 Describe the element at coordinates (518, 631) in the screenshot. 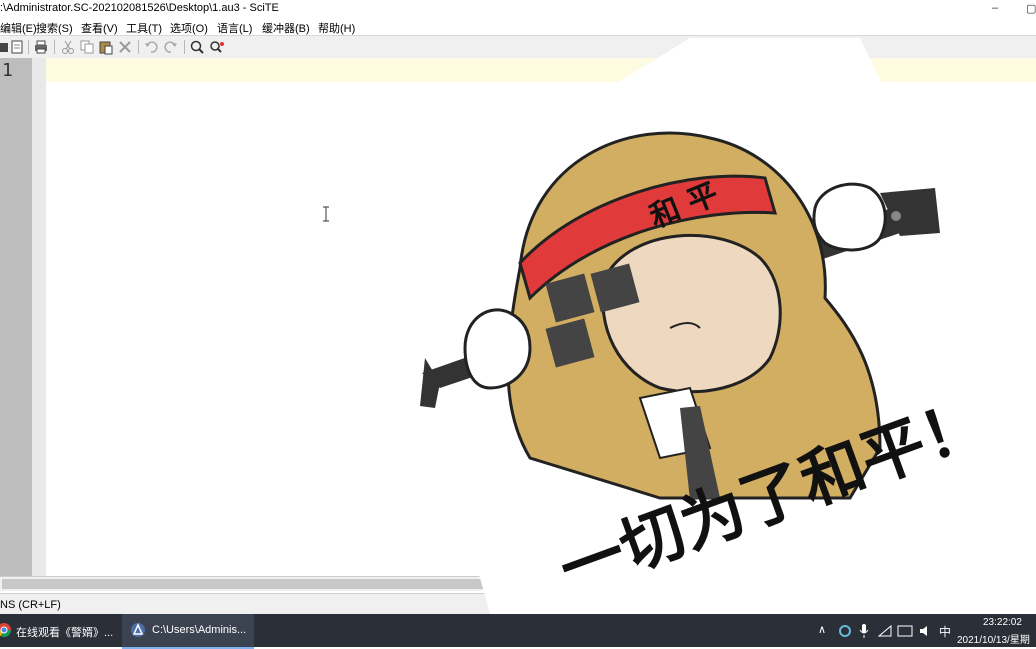

I see `taskbar: 在线观看《警婿》... C:\Users\Adminis... ∧ 中` at that location.